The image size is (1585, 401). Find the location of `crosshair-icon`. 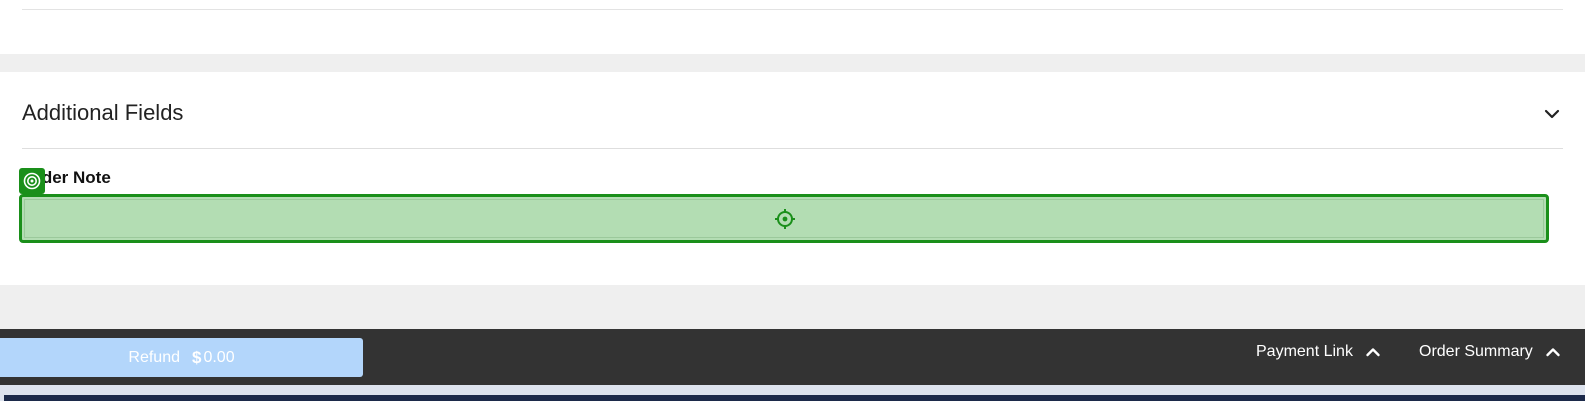

crosshair-icon is located at coordinates (785, 221).